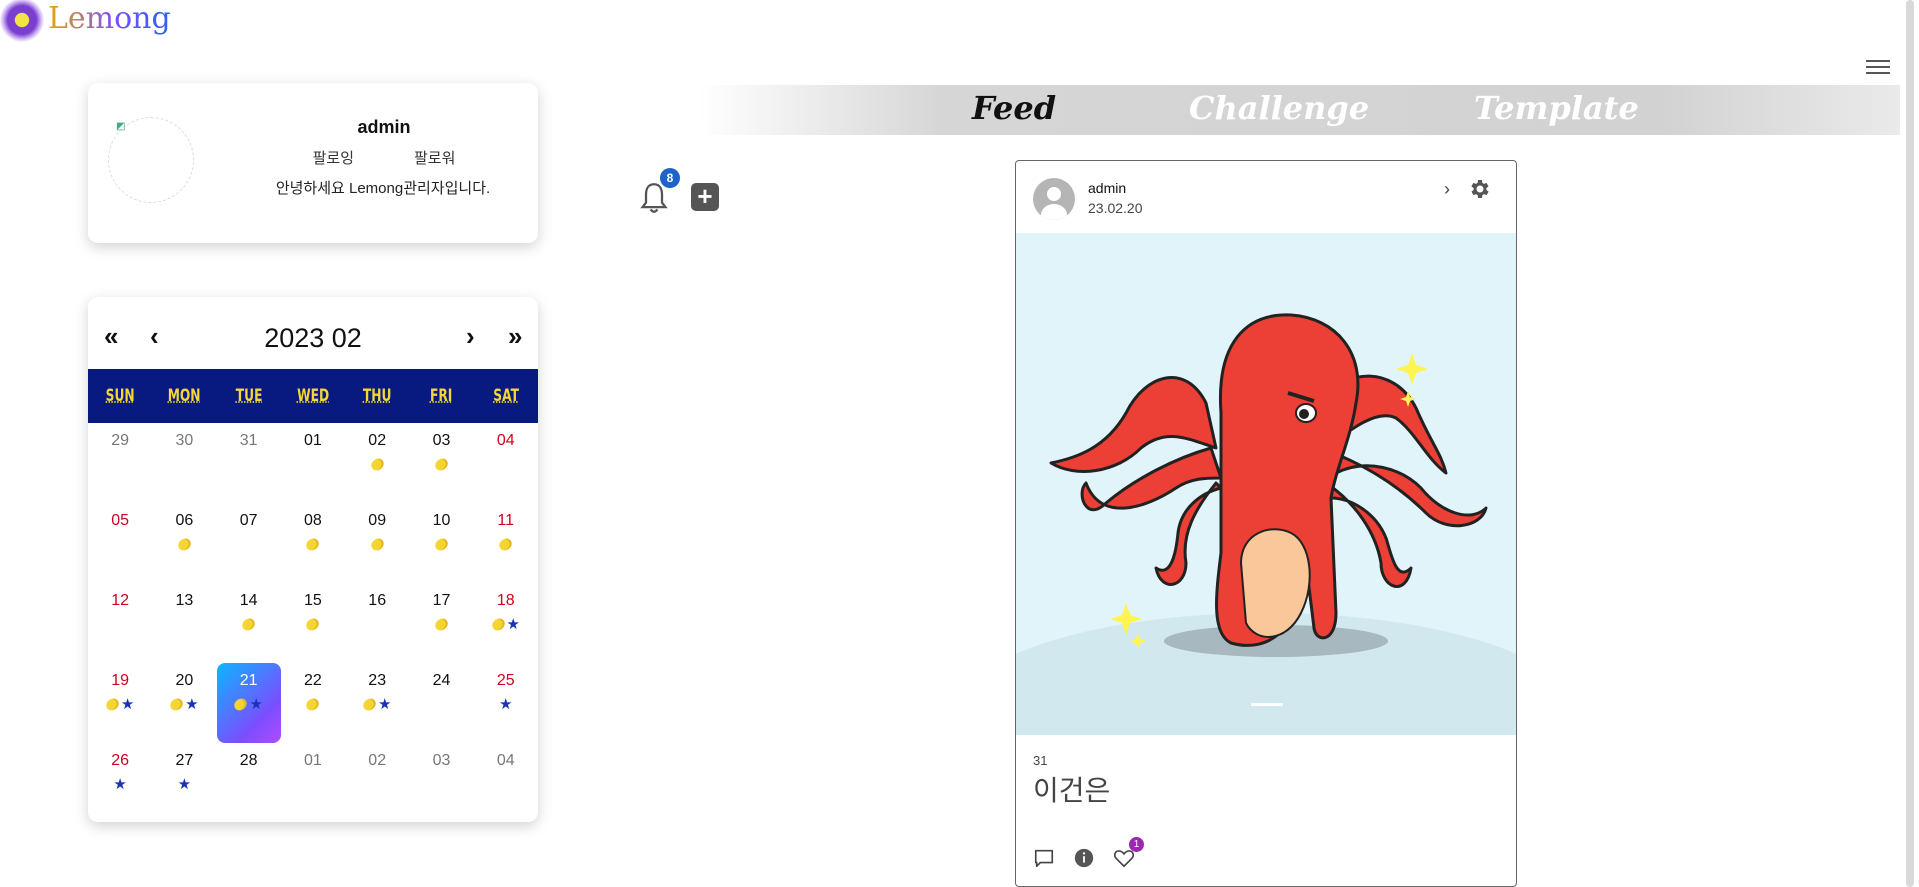 Image resolution: width=1919 pixels, height=887 pixels. I want to click on calendar-day: 28, so click(249, 782).